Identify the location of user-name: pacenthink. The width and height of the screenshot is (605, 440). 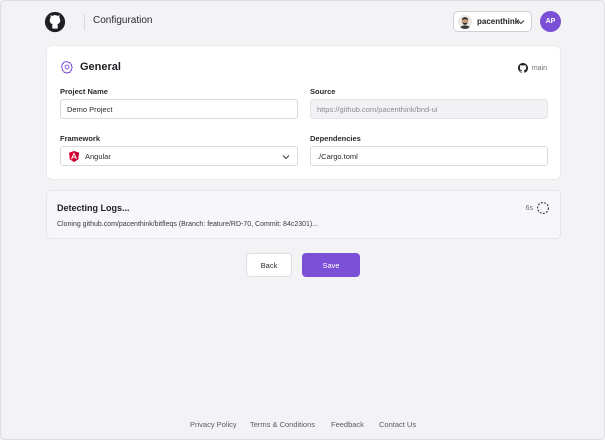
(498, 21).